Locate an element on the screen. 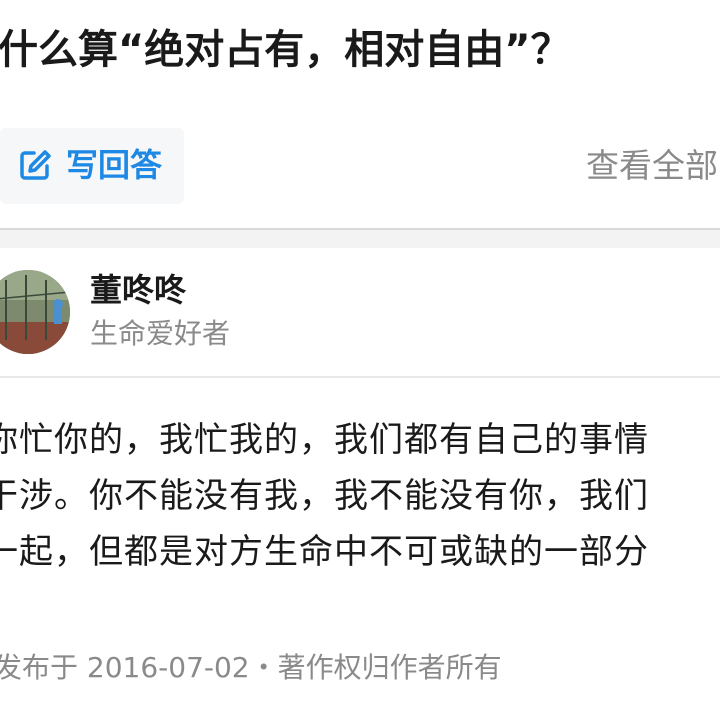 The width and height of the screenshot is (720, 720). answer-line: 你忙你的，我忙我的，我们都有自己的事情 is located at coordinates (324, 440).